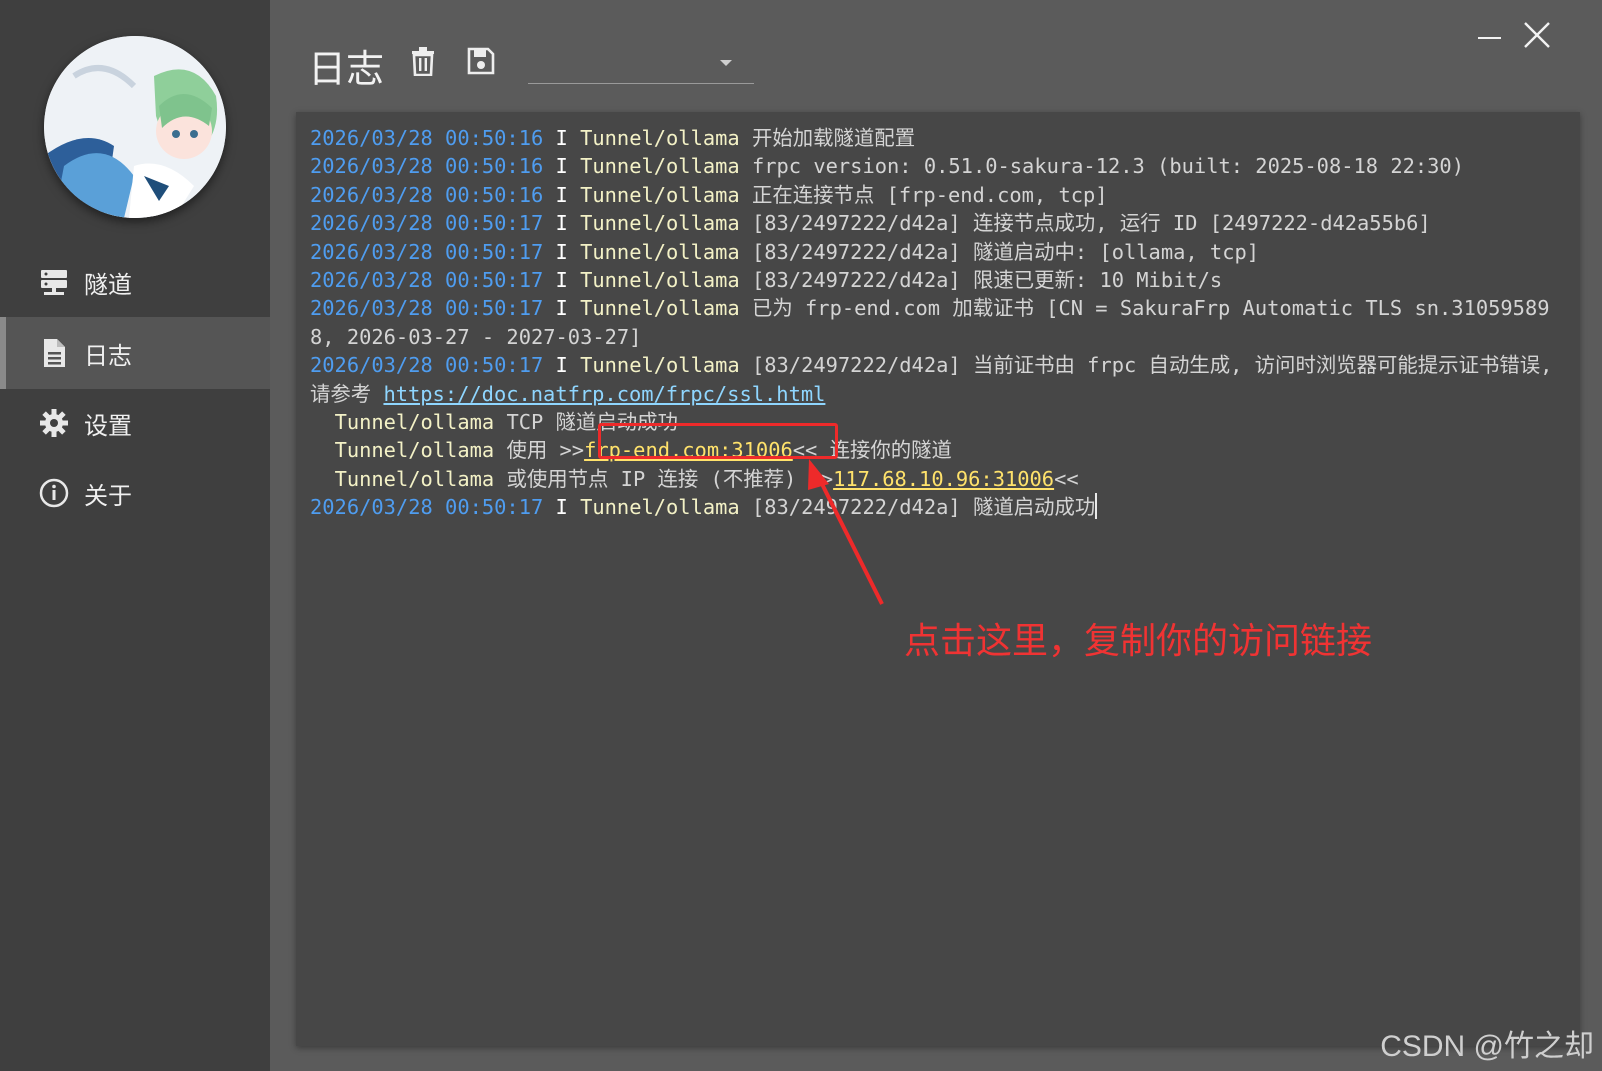 Image resolution: width=1602 pixels, height=1071 pixels. Describe the element at coordinates (1138, 641) in the screenshot. I see `annotation-text: 点击这里，复制你的访问链接` at that location.